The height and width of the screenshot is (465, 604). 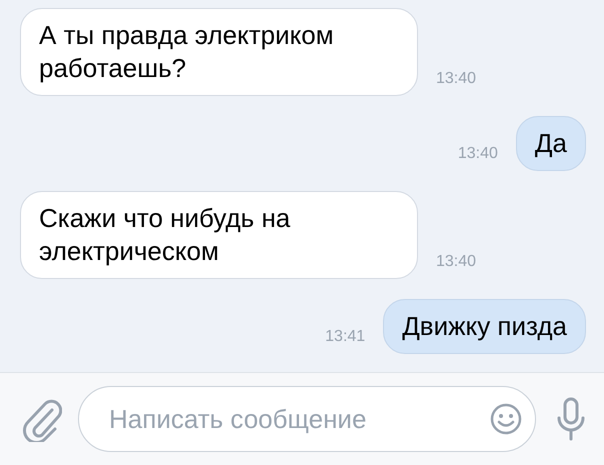 What do you see at coordinates (307, 419) in the screenshot?
I see `message-input-field: Написать сообщение` at bounding box center [307, 419].